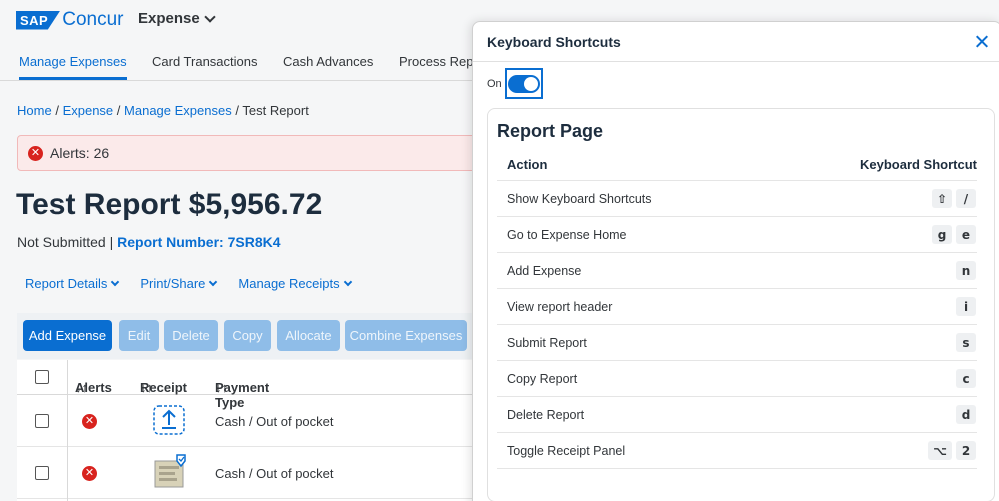 Image resolution: width=999 pixels, height=501 pixels. Describe the element at coordinates (941, 198) in the screenshot. I see `shift-key-icon: ⇧` at that location.